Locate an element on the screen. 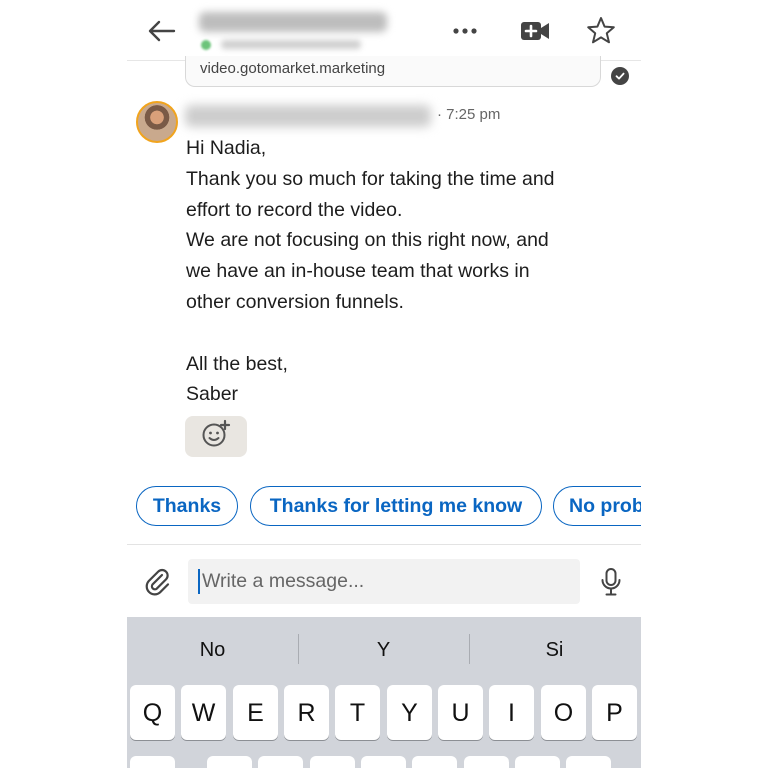 This screenshot has width=768, height=768. message-composer is located at coordinates (384, 581).